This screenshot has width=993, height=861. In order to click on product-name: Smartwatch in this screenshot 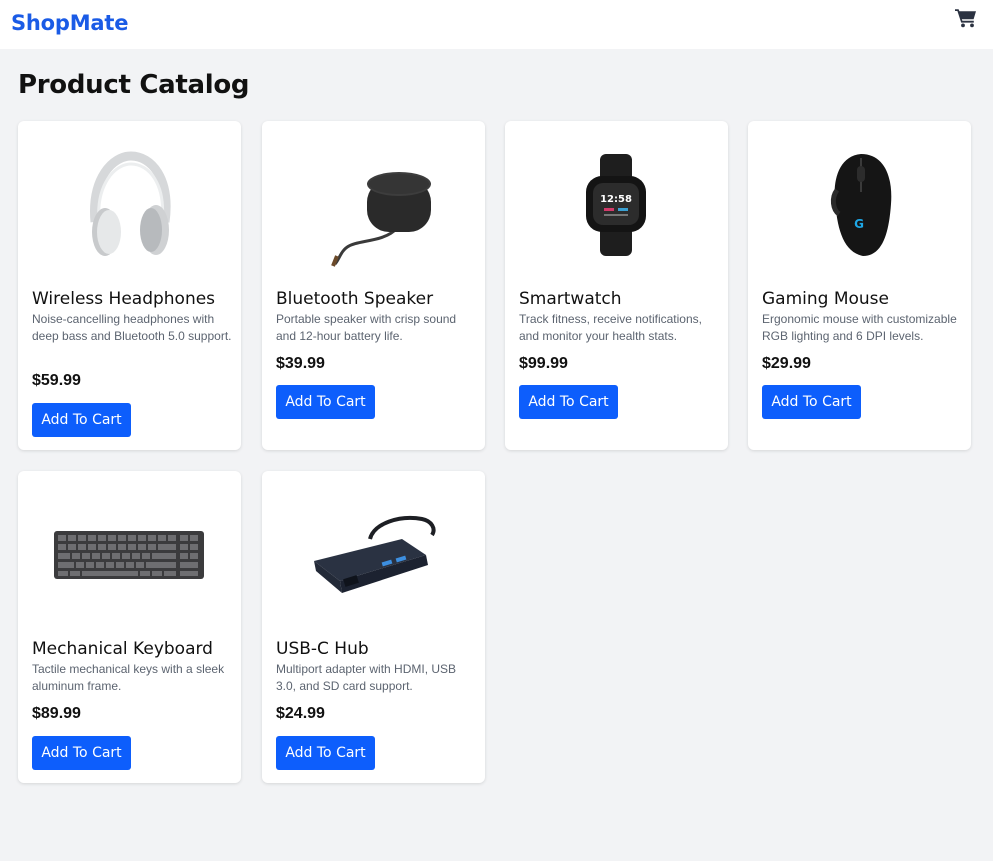, I will do `click(570, 299)`.